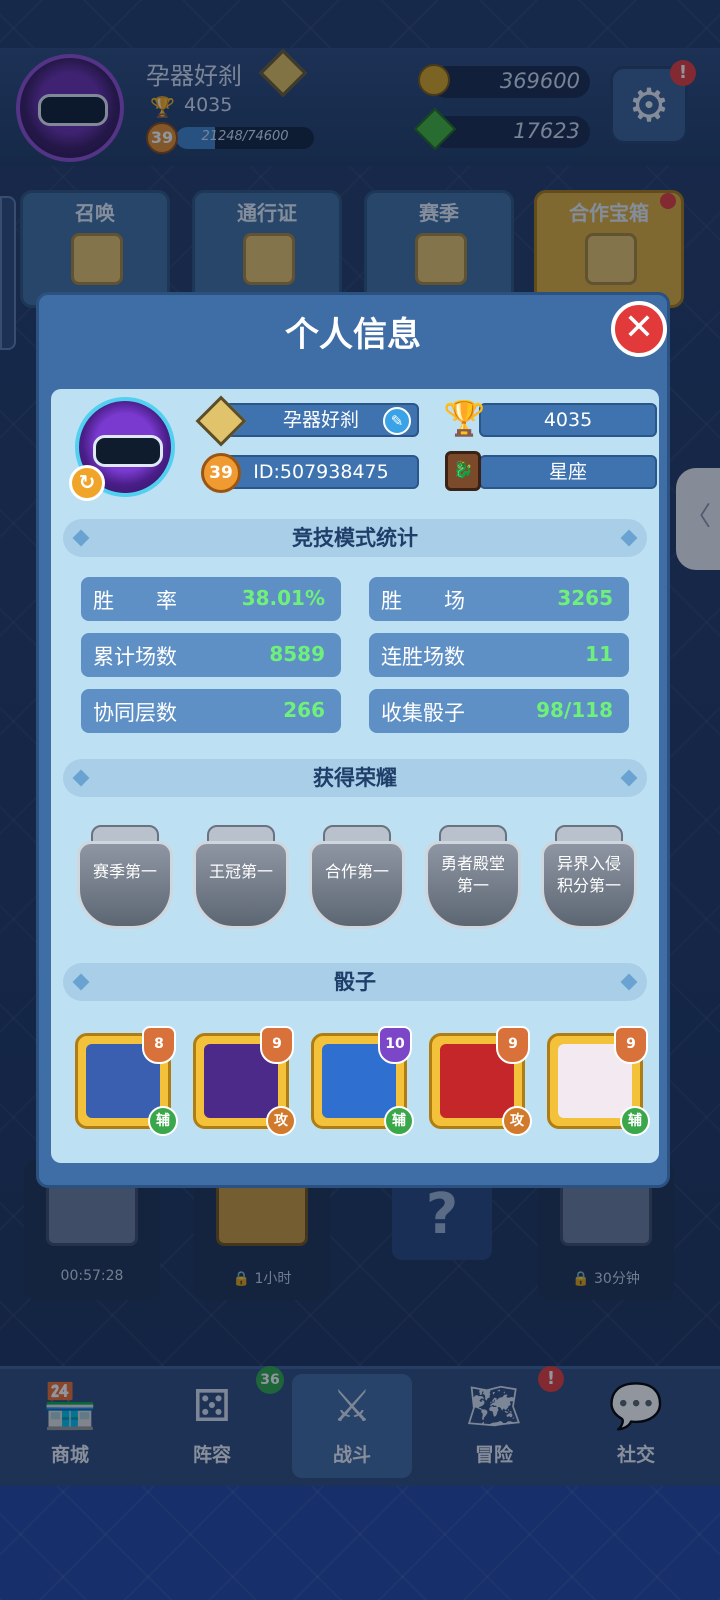  I want to click on stat-dice-collected: 收集骰子 98/118, so click(499, 711).